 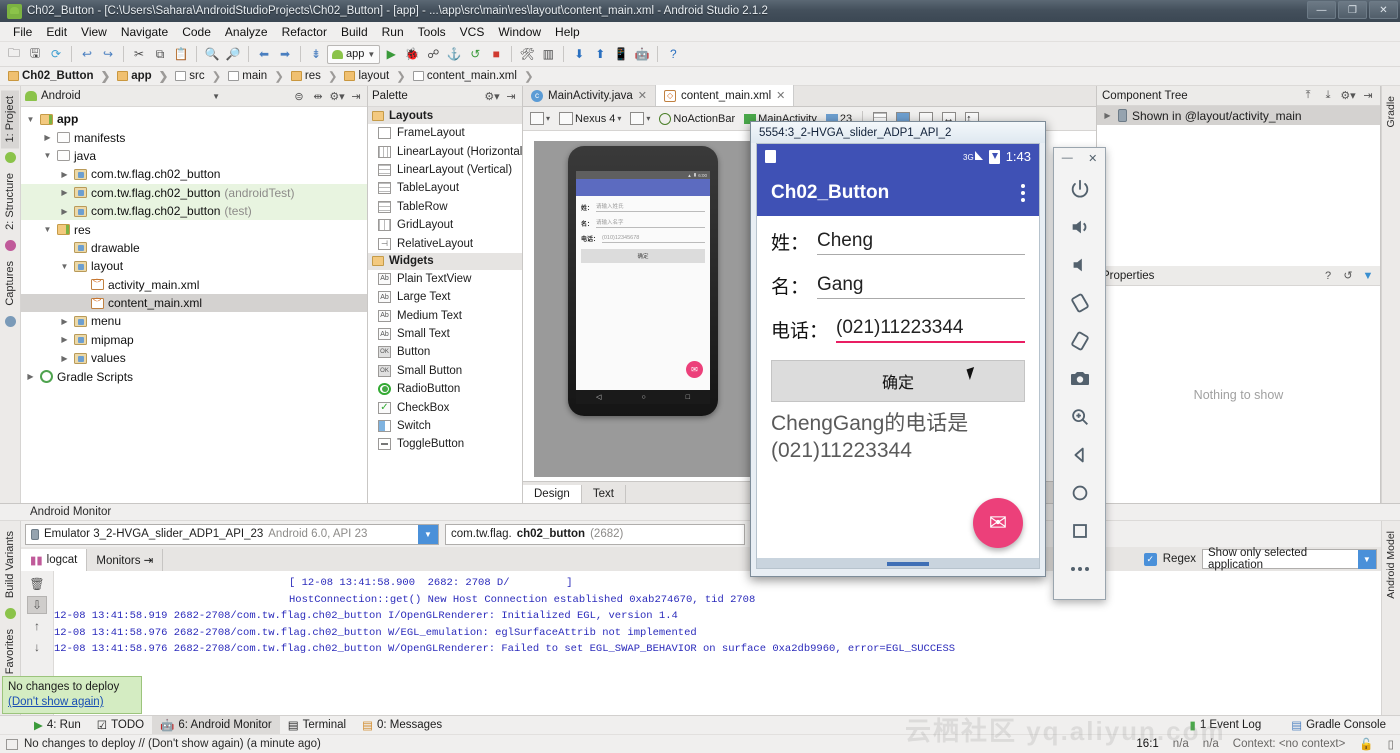 I want to click on sync-project-icon: ⇟, so click(x=316, y=54).